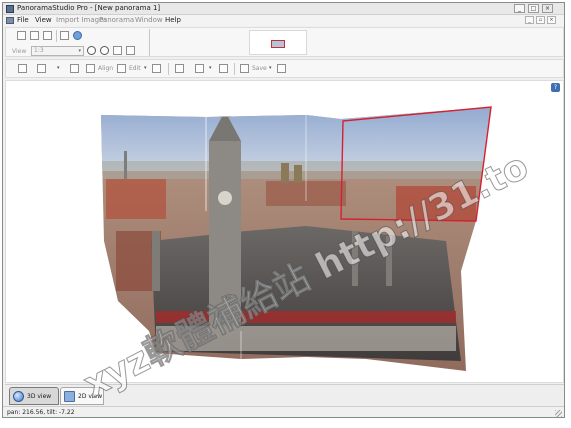  I want to click on import-images-icon, so click(22, 68).